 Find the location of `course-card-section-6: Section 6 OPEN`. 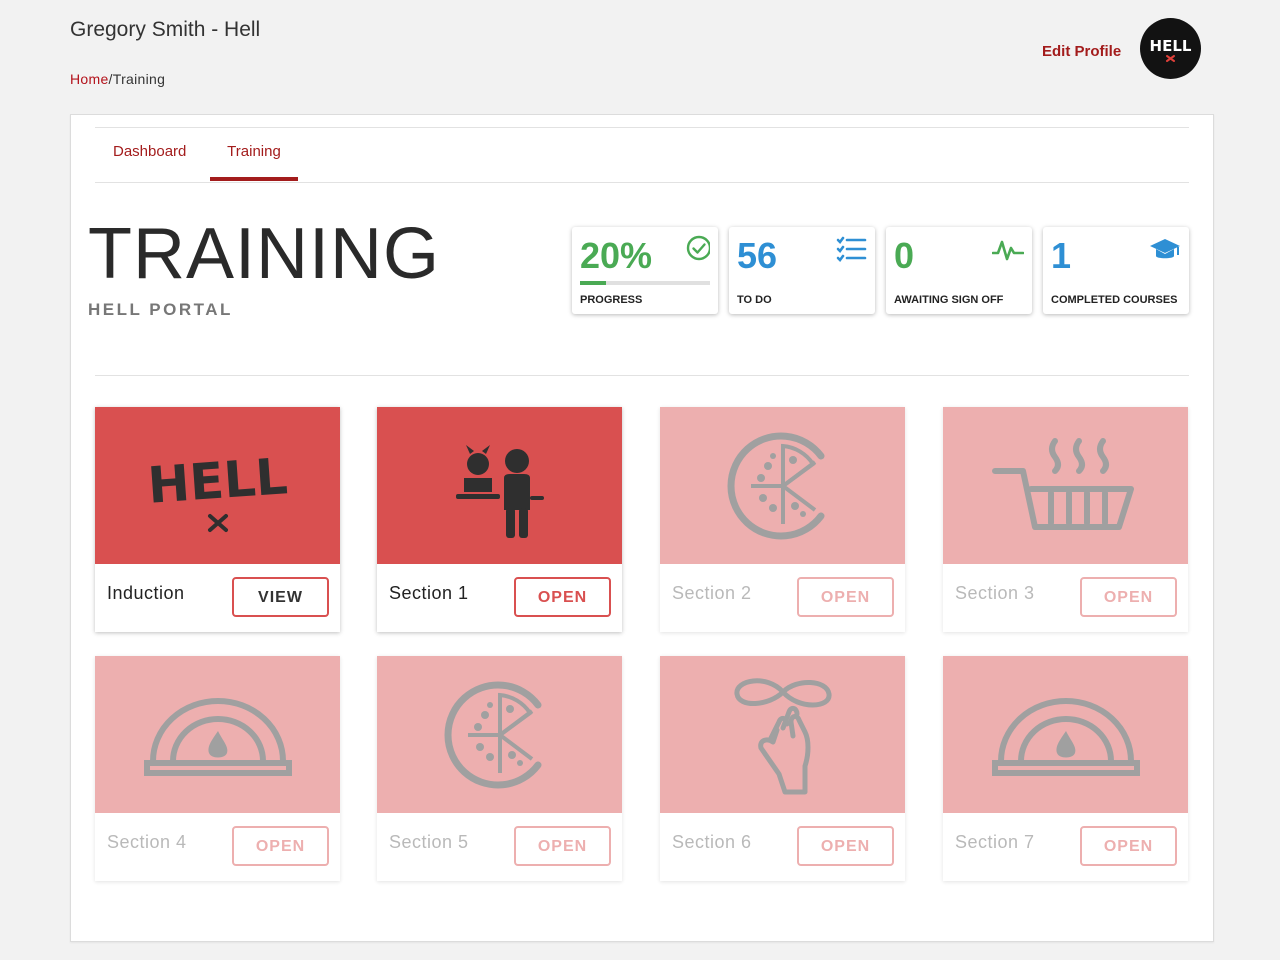

course-card-section-6: Section 6 OPEN is located at coordinates (782, 768).